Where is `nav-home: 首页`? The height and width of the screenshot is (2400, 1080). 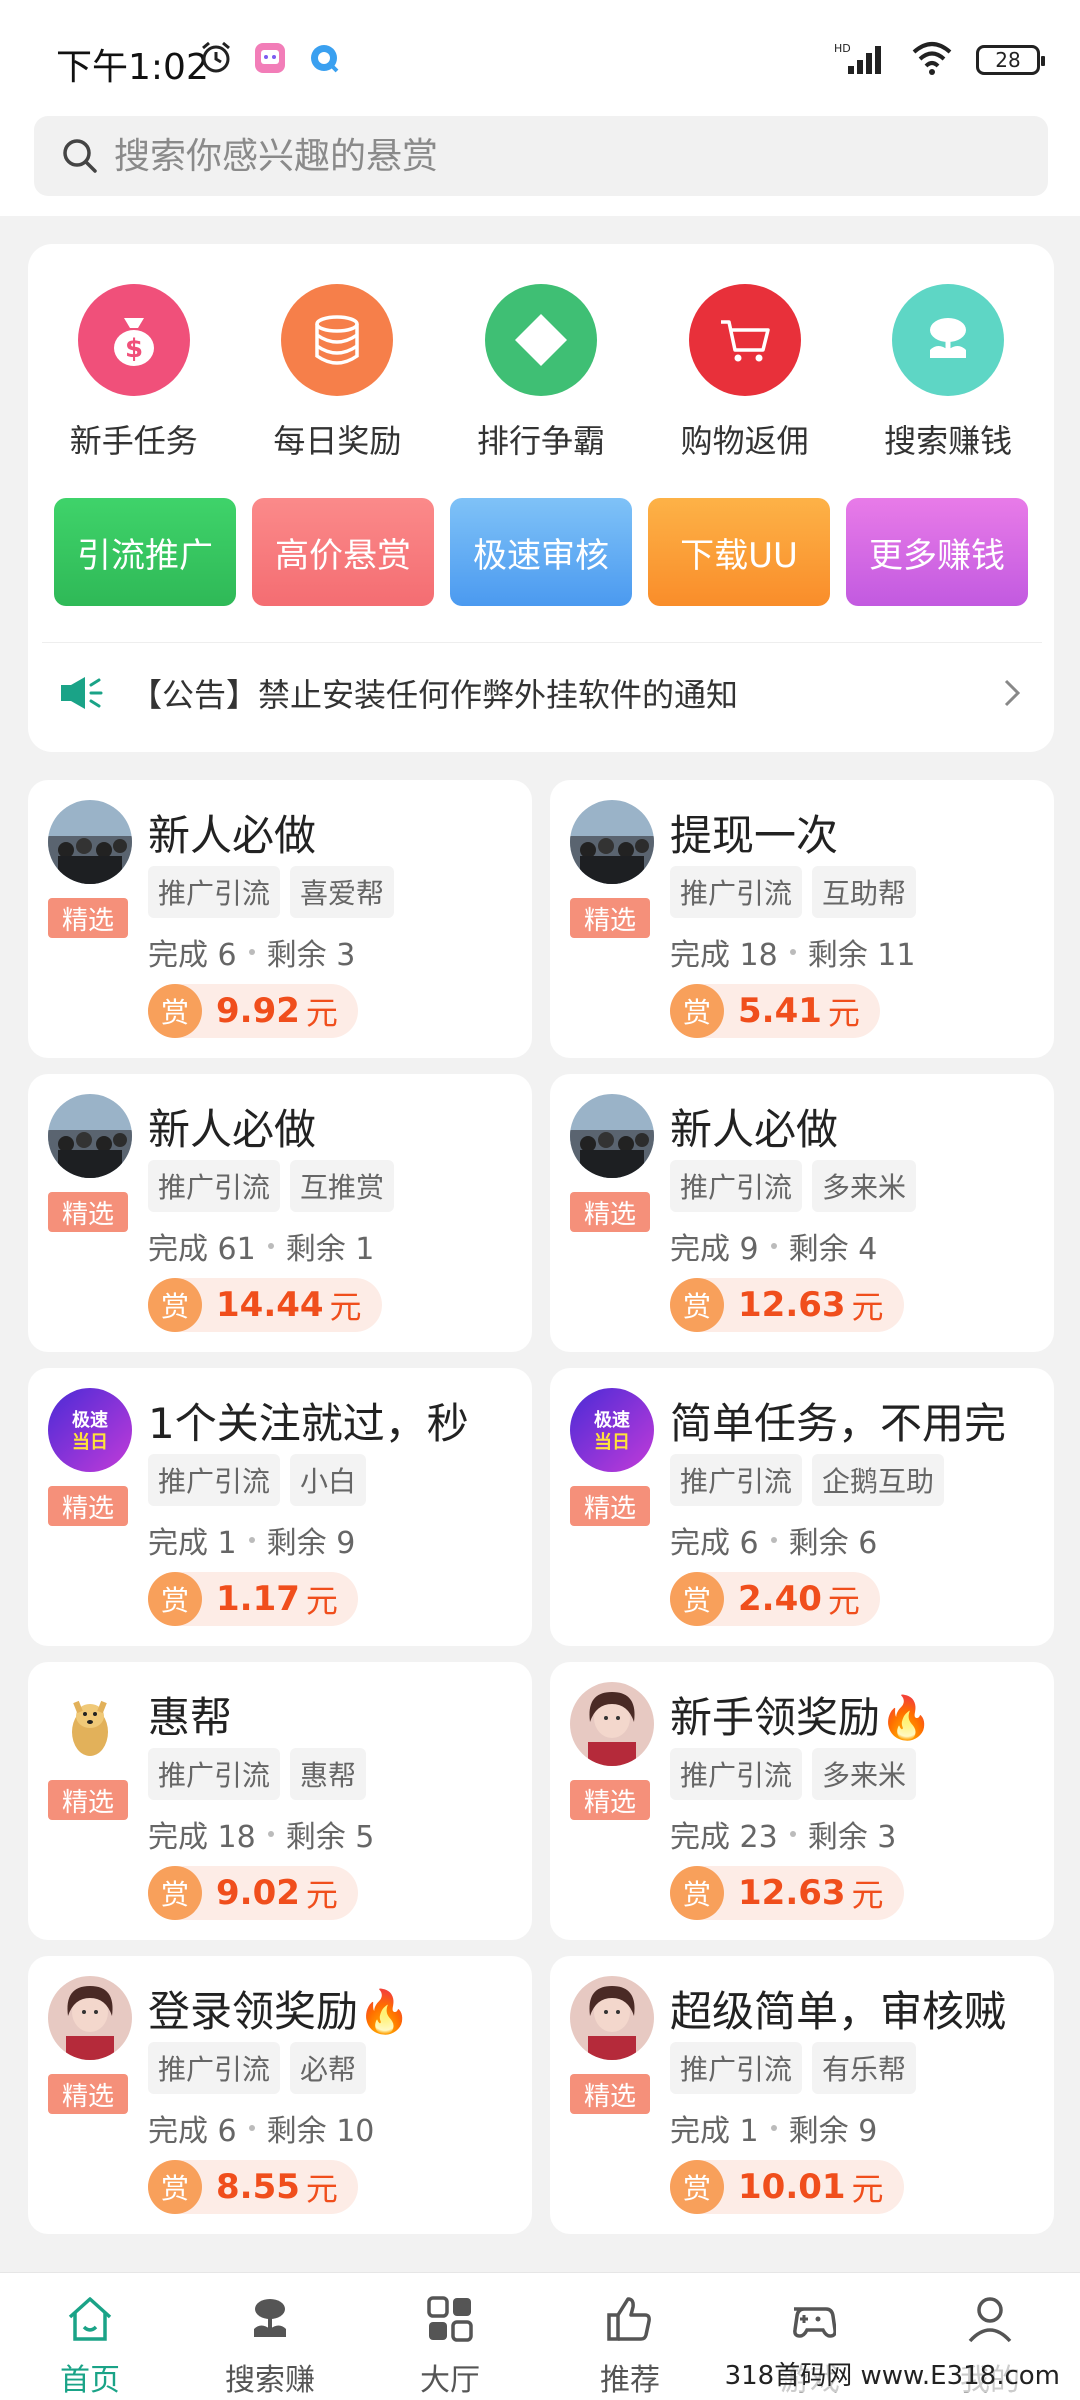
nav-home: 首页 is located at coordinates (90, 2336).